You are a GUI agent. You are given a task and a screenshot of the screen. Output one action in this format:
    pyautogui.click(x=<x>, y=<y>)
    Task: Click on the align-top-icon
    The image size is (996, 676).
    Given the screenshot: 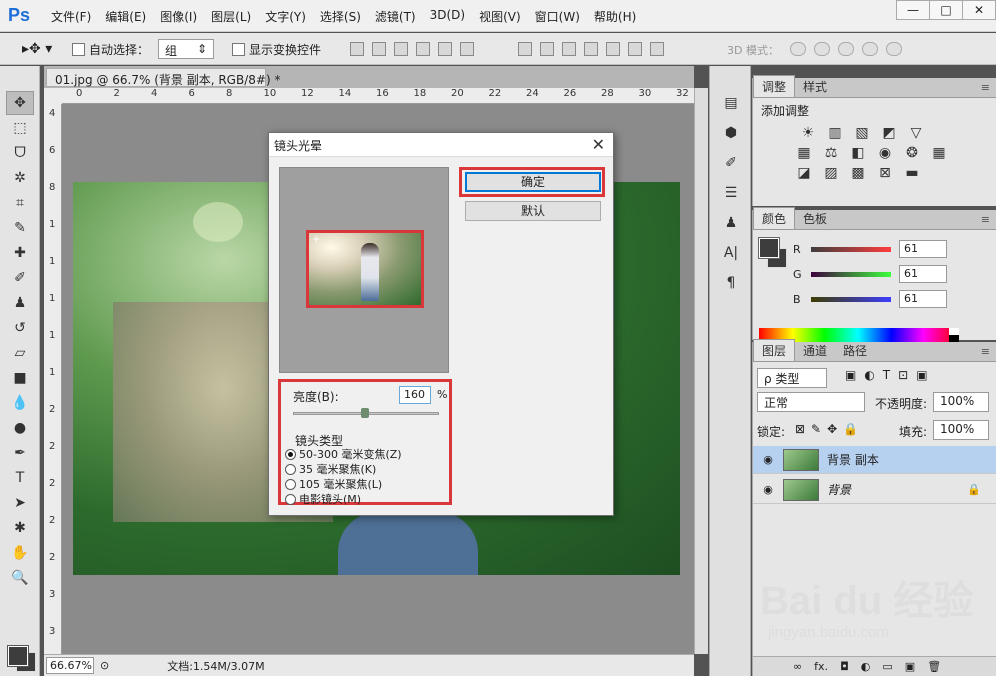 What is the action you would take?
    pyautogui.click(x=357, y=49)
    